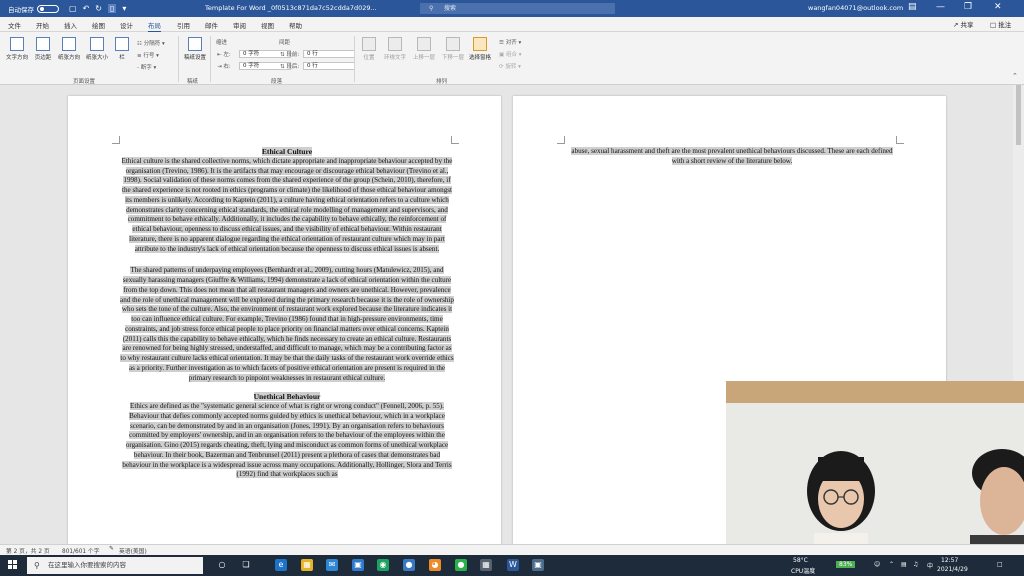 The height and width of the screenshot is (576, 1024). I want to click on hyphenation-label: 断字, so click(146, 68).